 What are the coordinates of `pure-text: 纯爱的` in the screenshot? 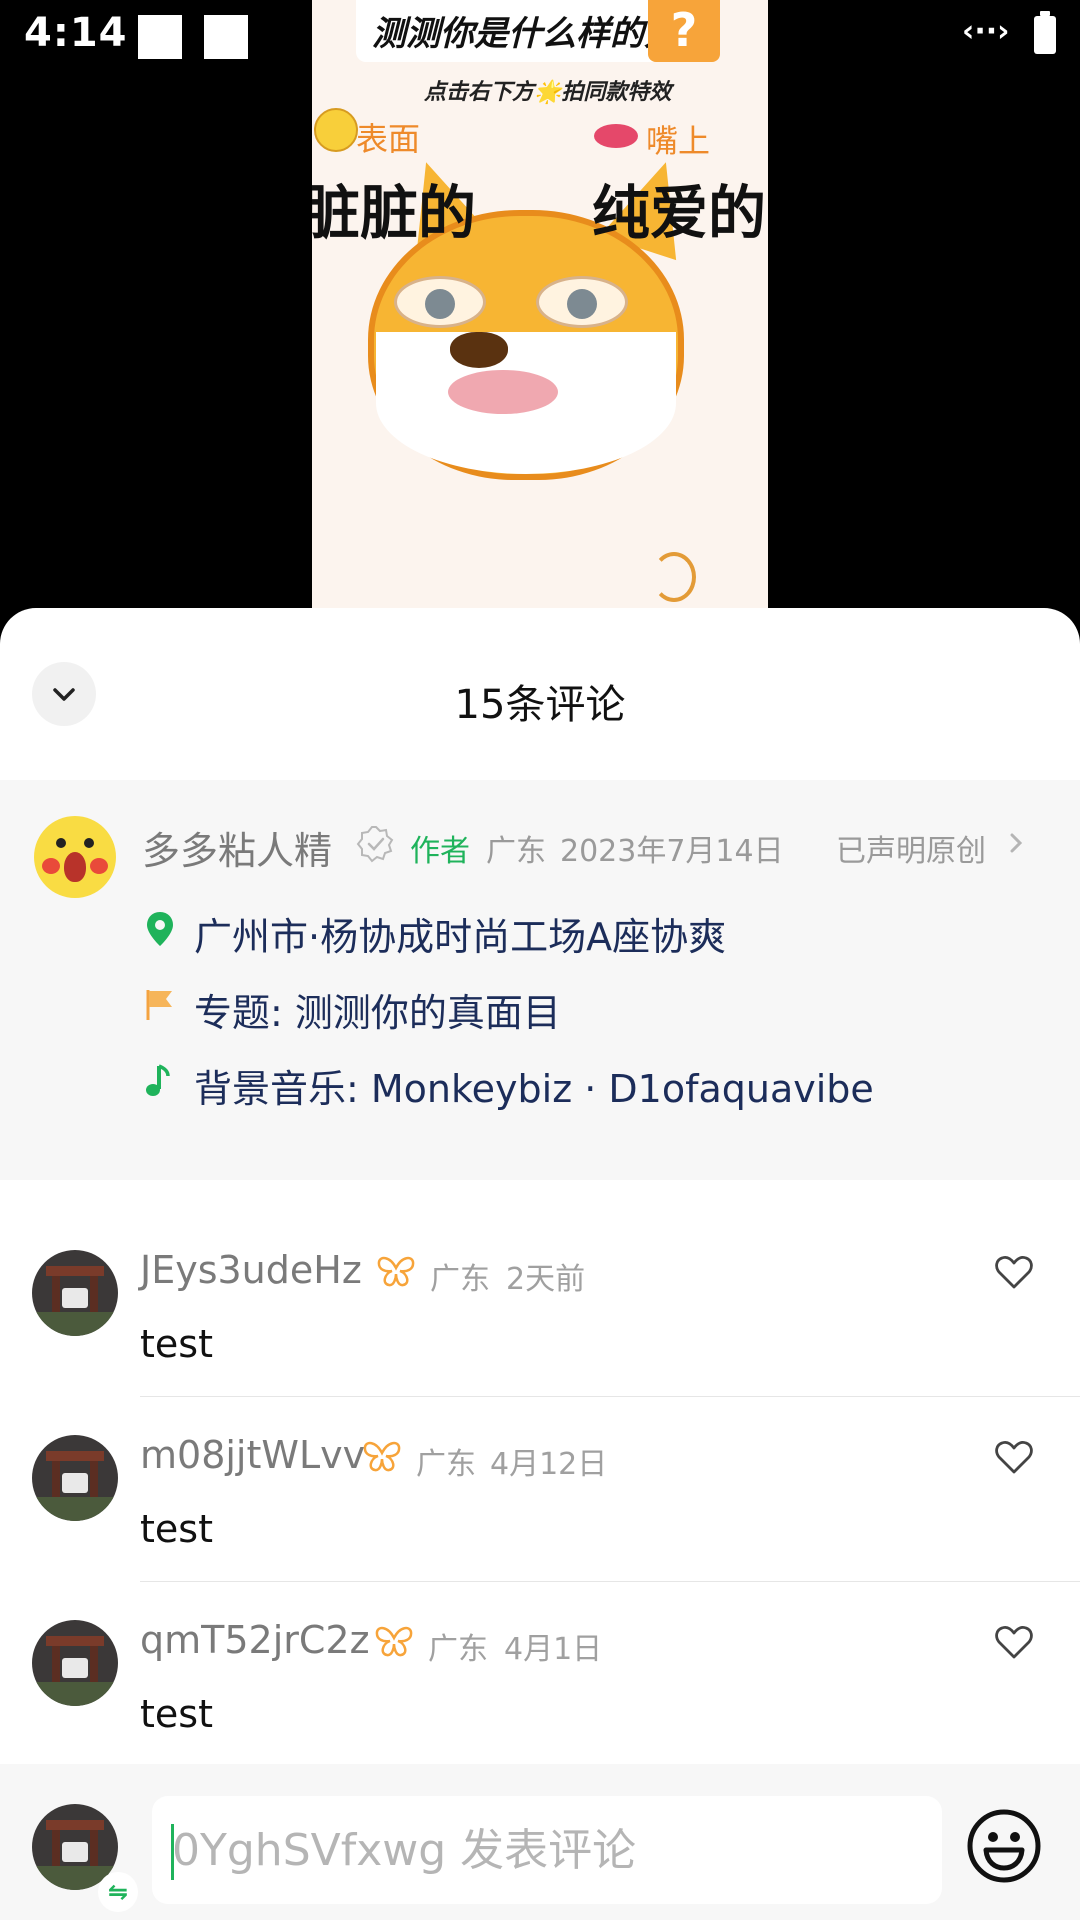 It's located at (679, 213).